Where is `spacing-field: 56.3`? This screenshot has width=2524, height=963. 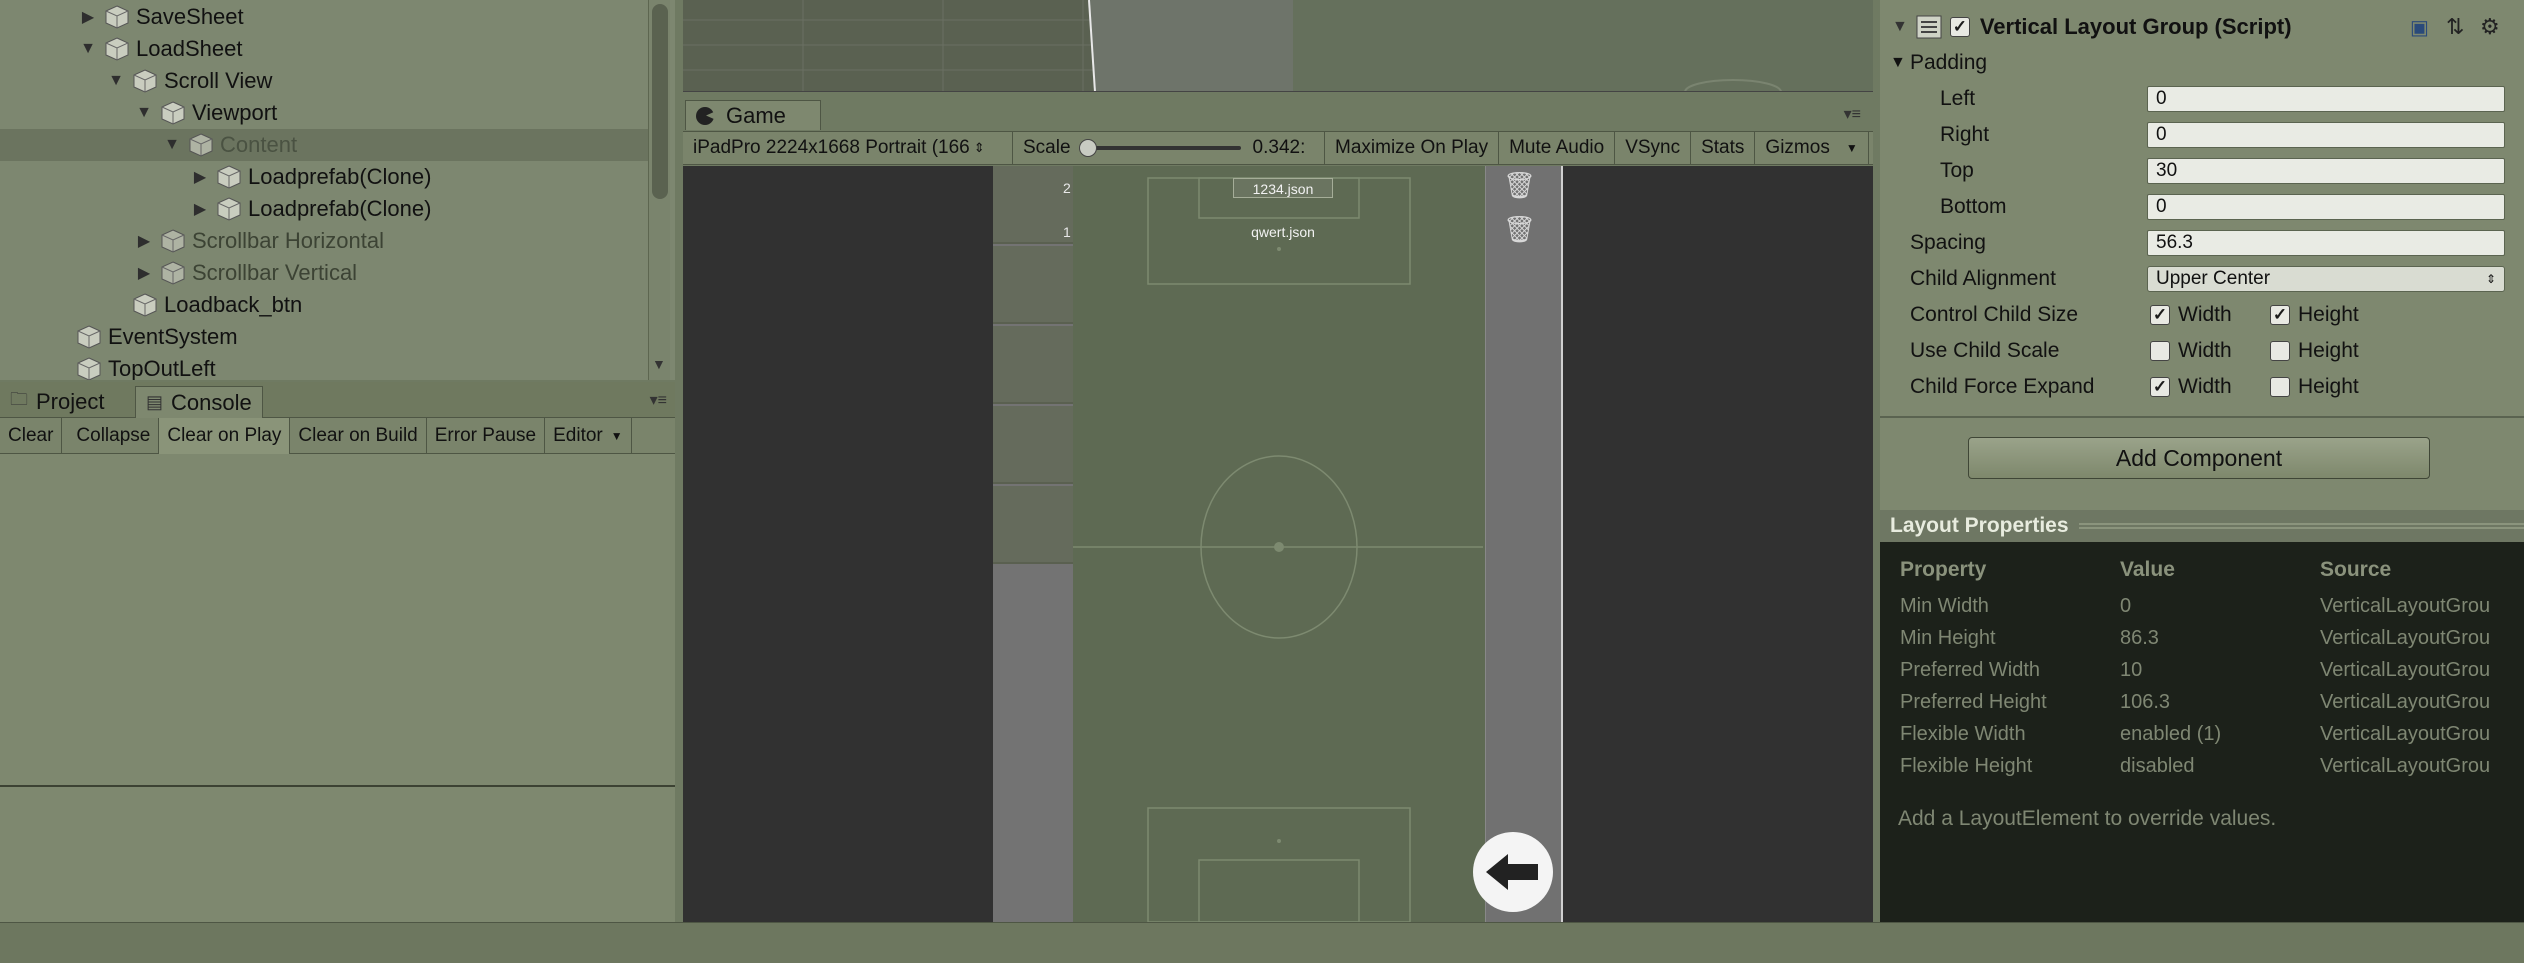
spacing-field: 56.3 is located at coordinates (2326, 243).